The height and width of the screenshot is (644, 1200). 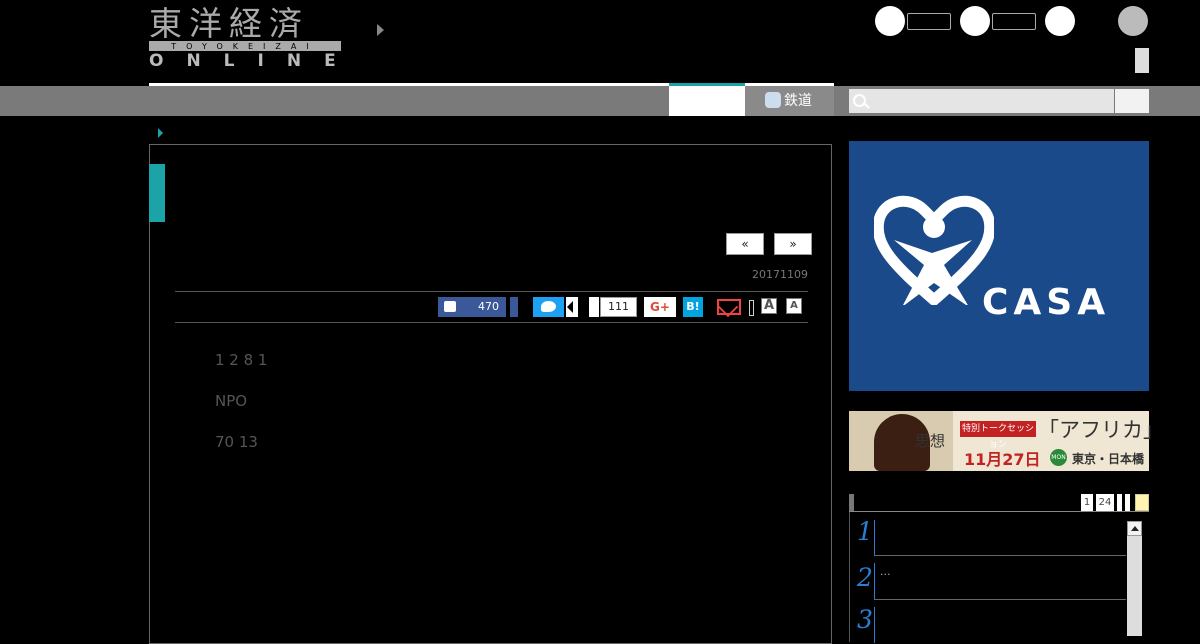 I want to click on article-paragraph: 1 2 8 1, so click(x=241, y=360).